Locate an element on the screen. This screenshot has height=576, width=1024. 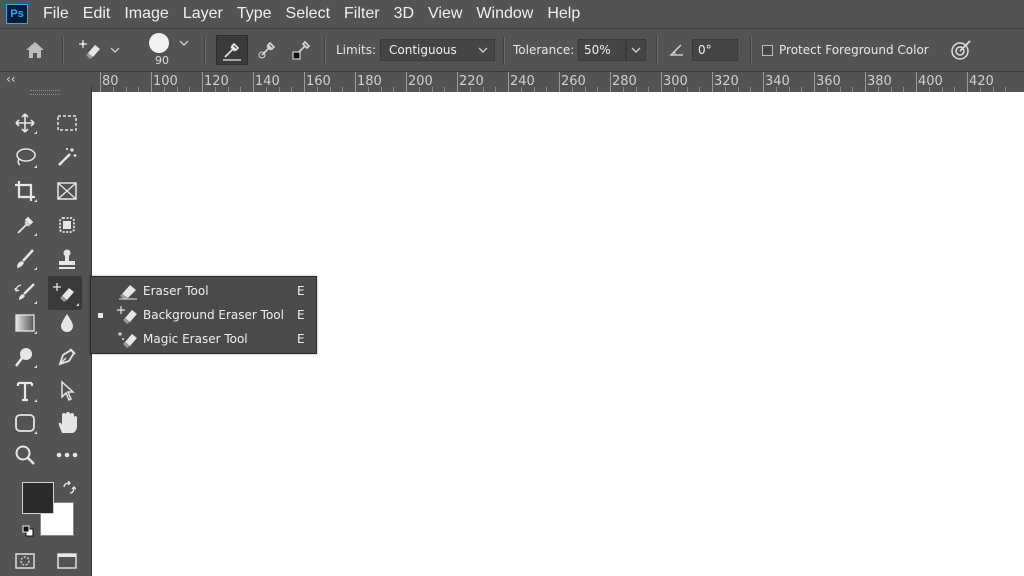
menu-image: Image is located at coordinates (146, 14).